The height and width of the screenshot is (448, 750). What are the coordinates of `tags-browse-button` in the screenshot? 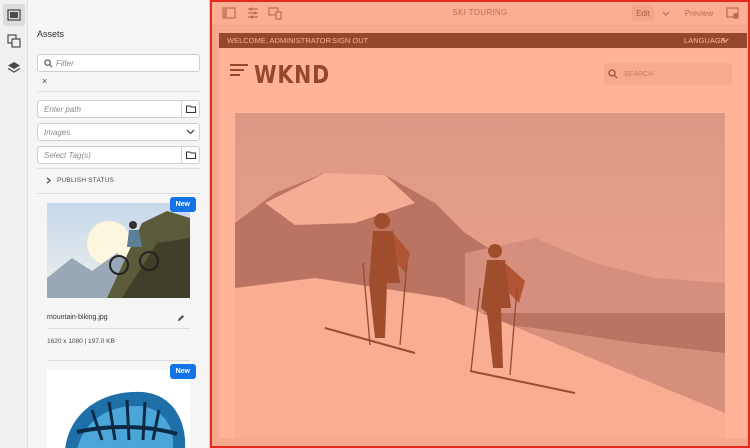 It's located at (190, 155).